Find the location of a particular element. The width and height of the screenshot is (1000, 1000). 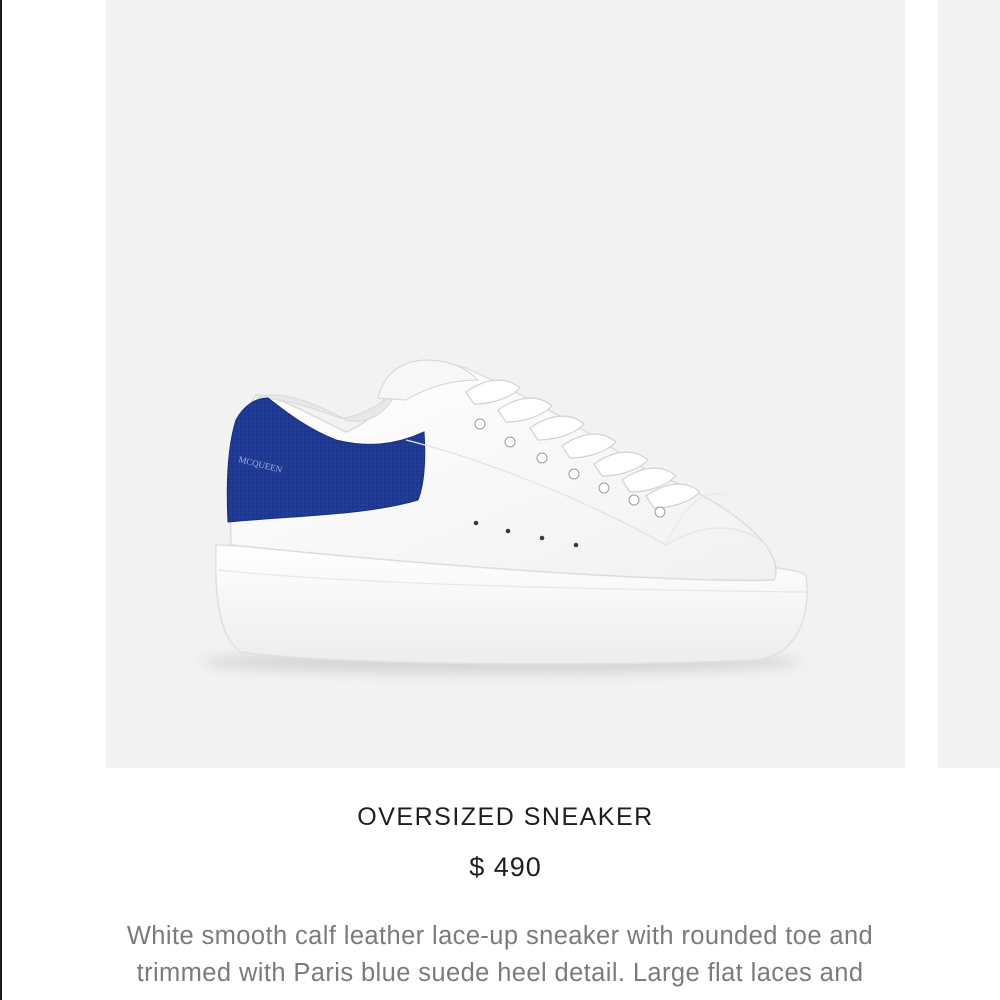

left-edge-border is located at coordinates (1, 500).